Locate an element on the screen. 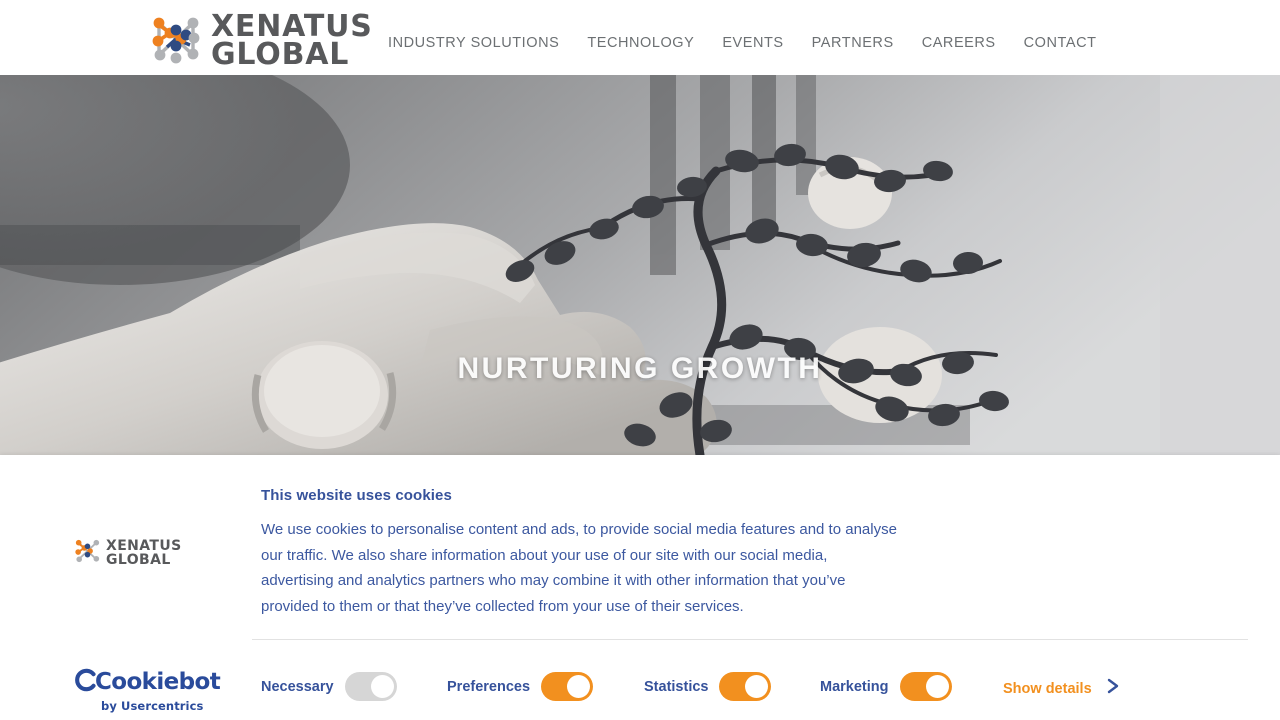 This screenshot has height=720, width=1280. consent-group-necessary: Necessary is located at coordinates (329, 686).